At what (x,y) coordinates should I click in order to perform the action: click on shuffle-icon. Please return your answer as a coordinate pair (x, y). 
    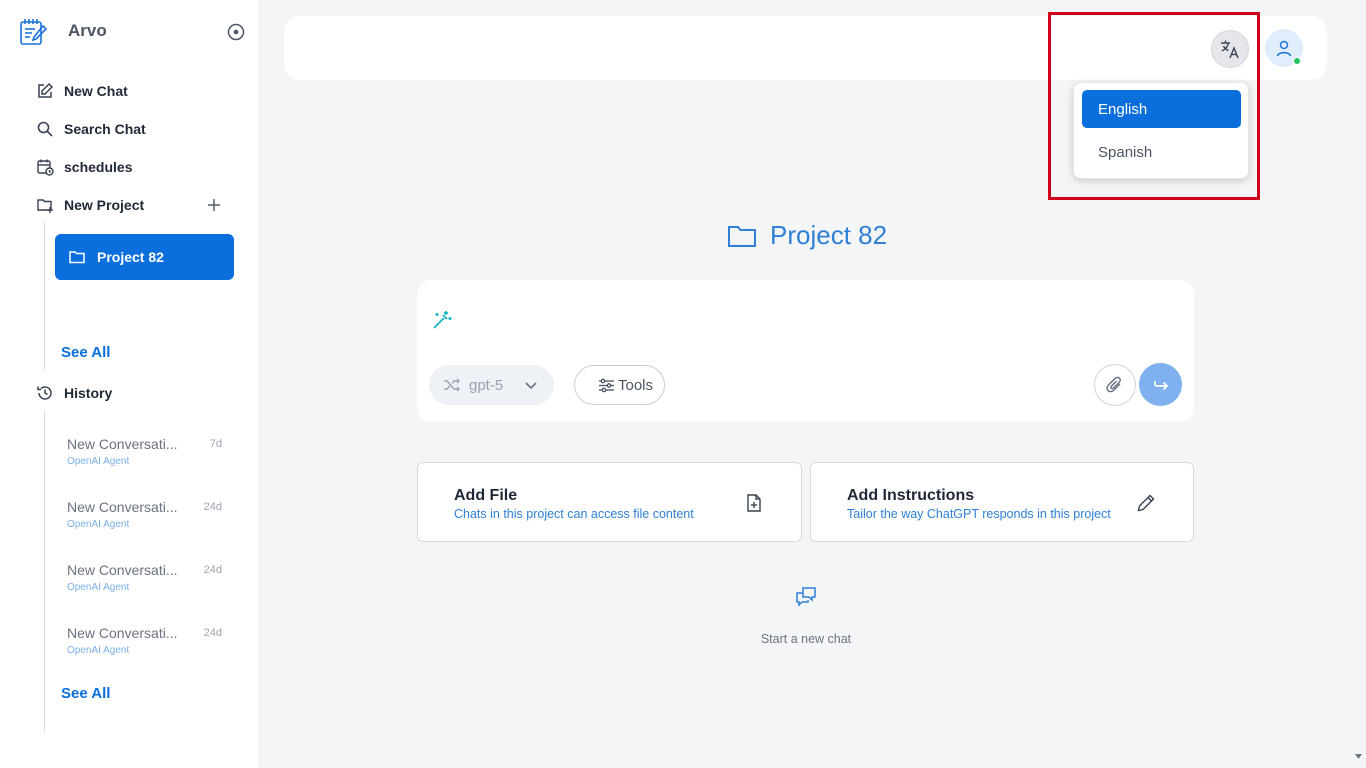
    Looking at the image, I should click on (452, 385).